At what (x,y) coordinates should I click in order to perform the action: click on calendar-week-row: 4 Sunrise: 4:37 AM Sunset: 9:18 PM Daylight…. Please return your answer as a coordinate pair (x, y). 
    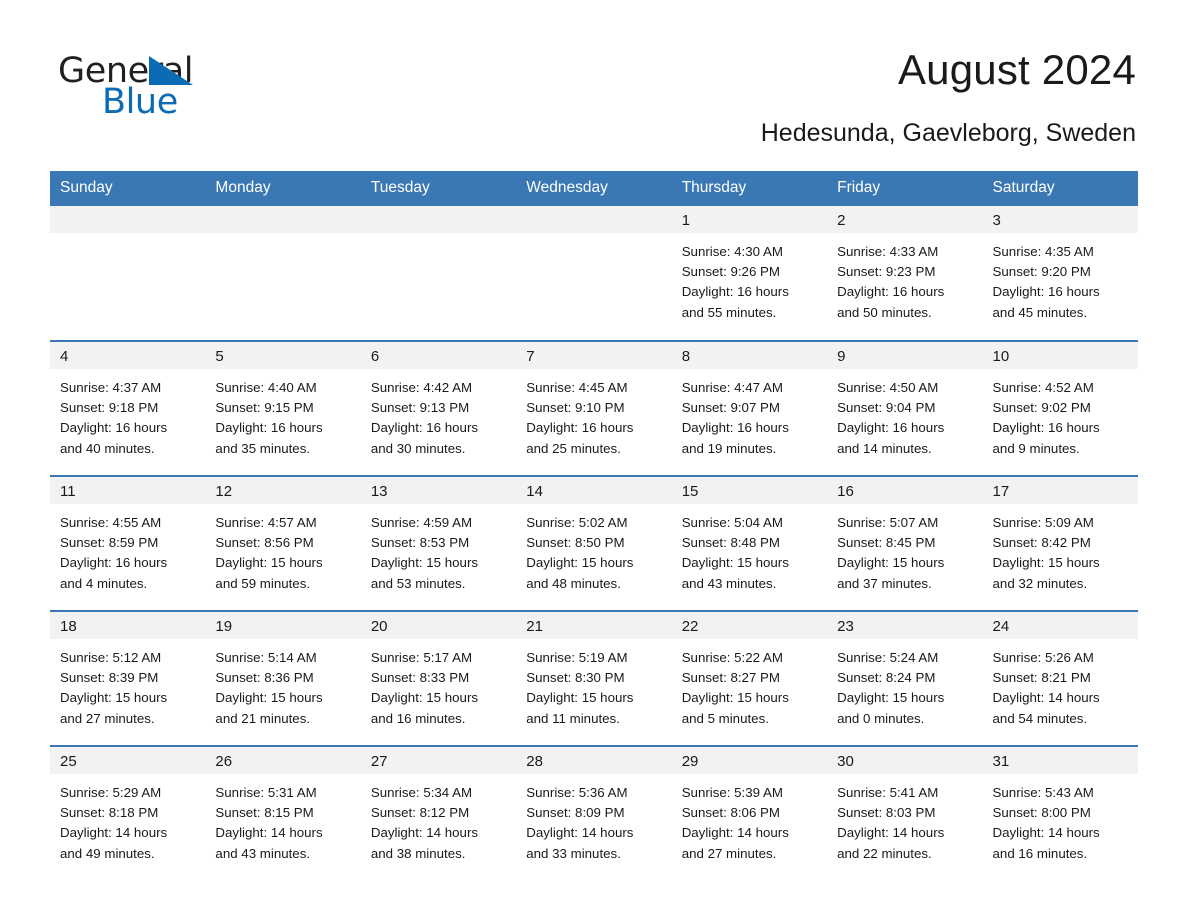
    Looking at the image, I should click on (594, 408).